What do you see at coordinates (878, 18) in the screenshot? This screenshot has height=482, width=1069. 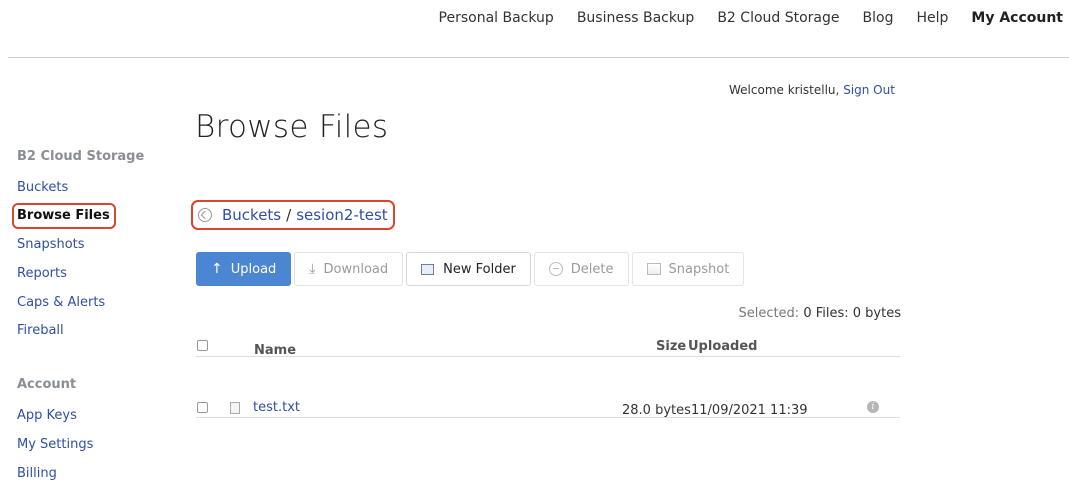 I see `nav-blog: Blog` at bounding box center [878, 18].